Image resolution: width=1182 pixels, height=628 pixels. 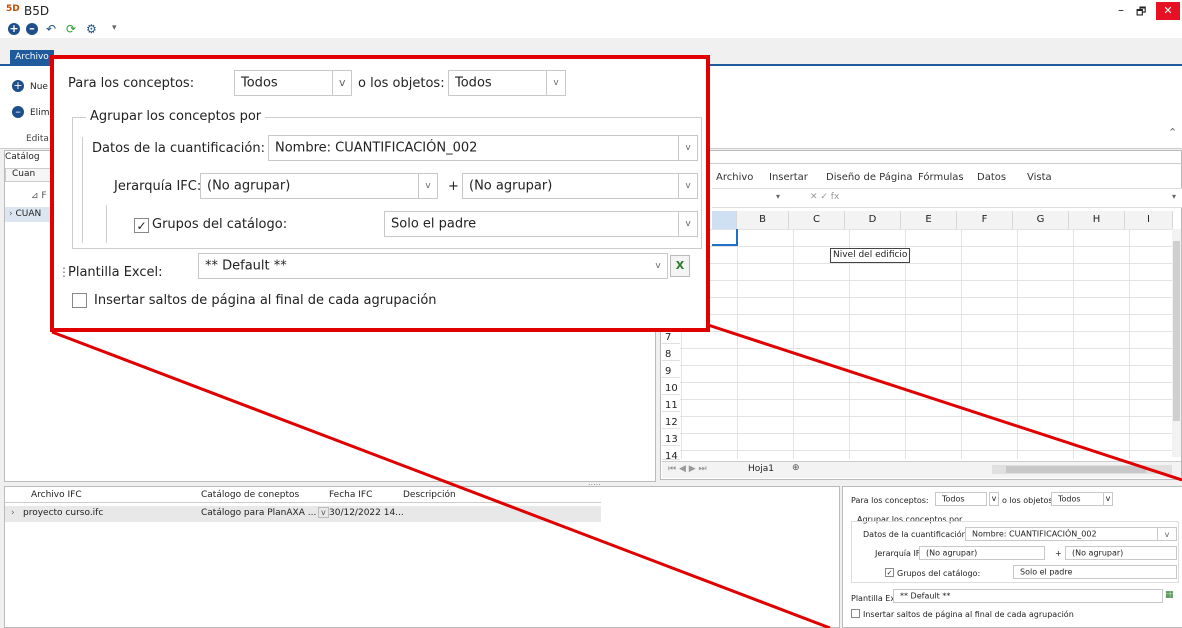 What do you see at coordinates (319, 186) in the screenshot?
I see `jerarquia-select: (No agrupar) v` at bounding box center [319, 186].